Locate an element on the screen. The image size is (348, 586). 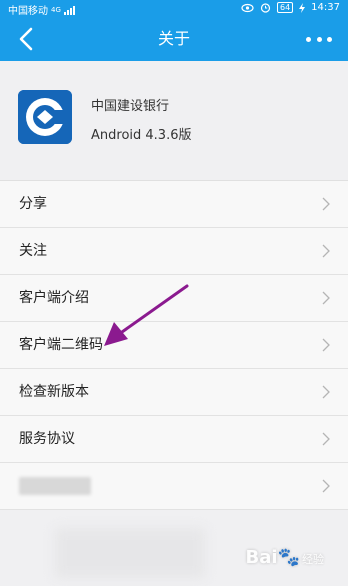
menu-item-redacted is located at coordinates (174, 486).